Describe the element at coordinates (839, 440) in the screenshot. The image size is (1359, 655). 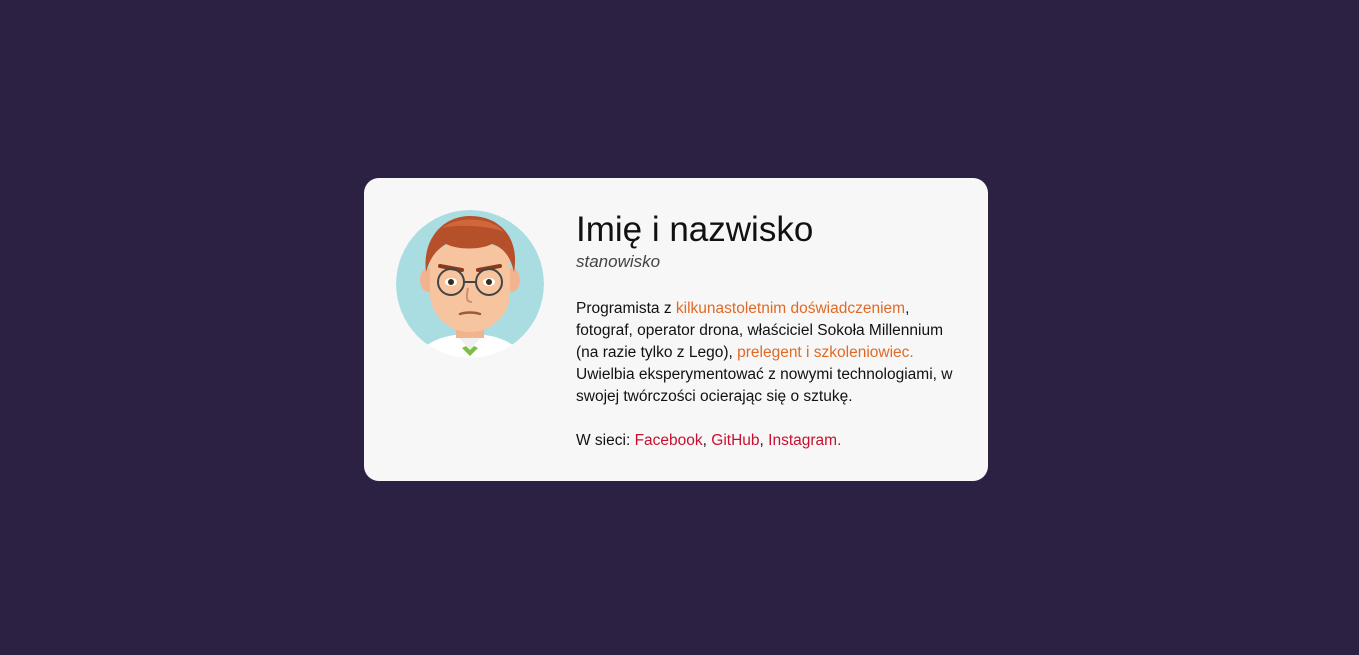
I see `social-suffix: .` at that location.